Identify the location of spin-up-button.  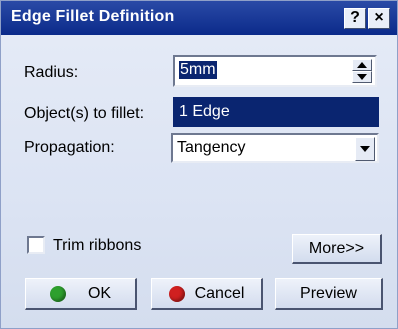
(362, 65).